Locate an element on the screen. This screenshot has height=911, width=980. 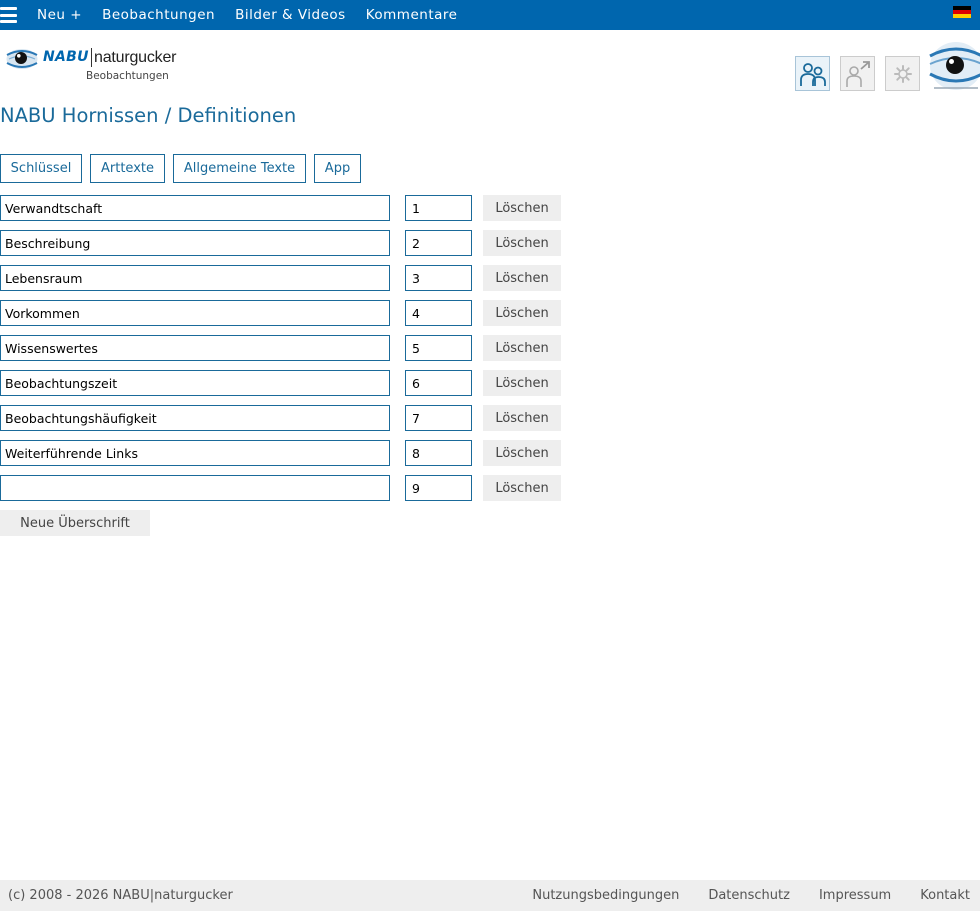
user-share-icon is located at coordinates (857, 73).